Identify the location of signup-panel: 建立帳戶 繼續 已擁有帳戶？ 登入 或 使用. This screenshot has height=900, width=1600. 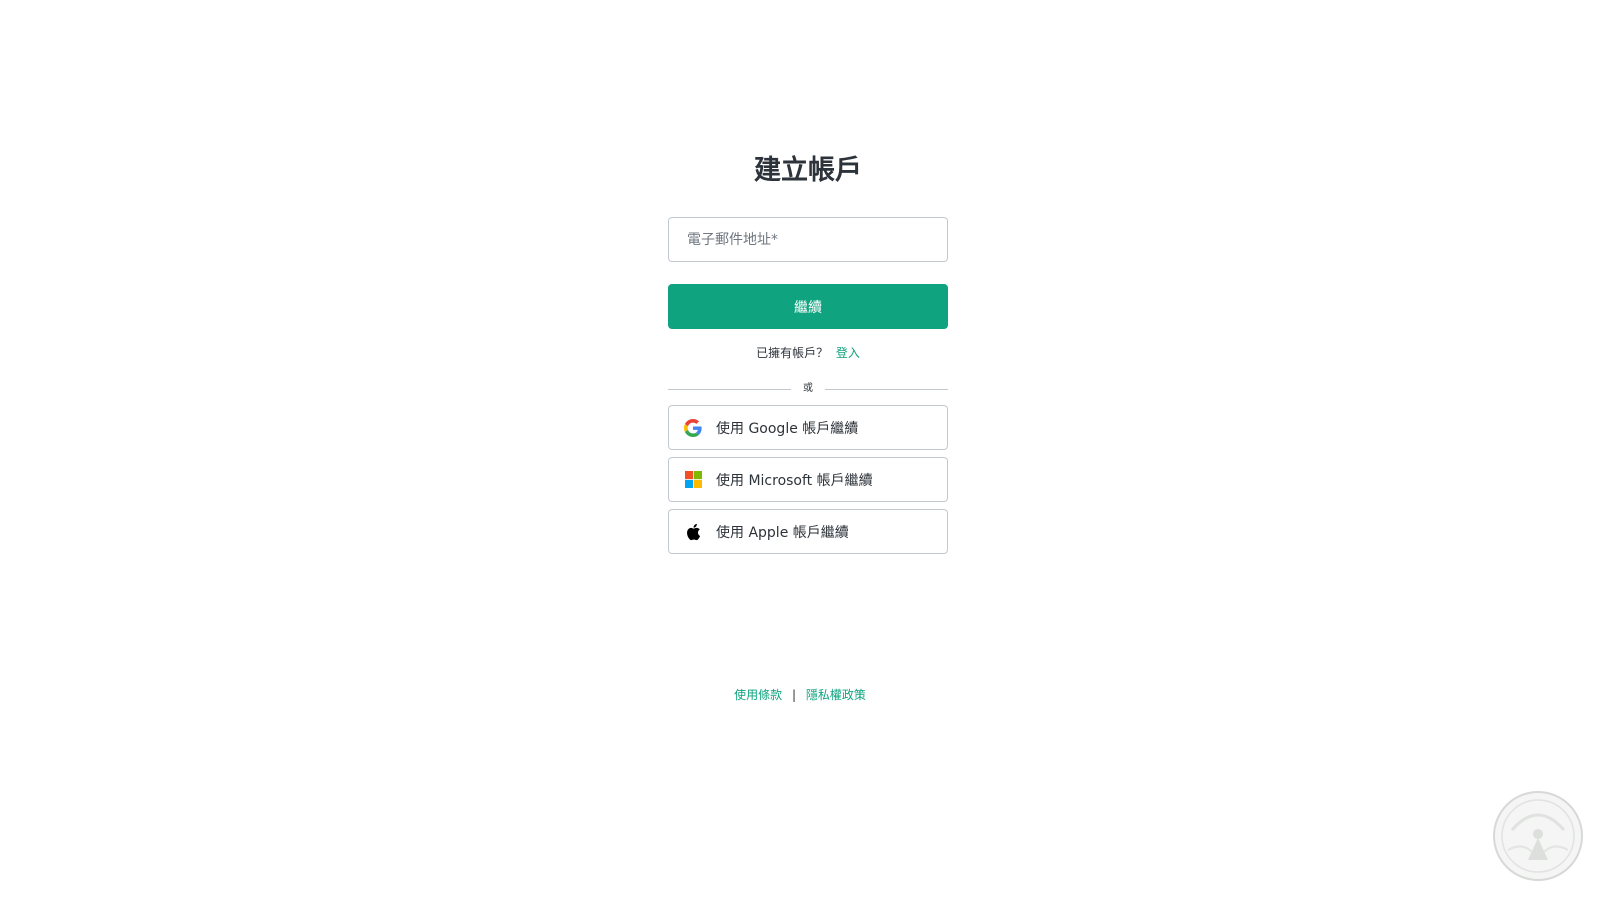
(808, 355).